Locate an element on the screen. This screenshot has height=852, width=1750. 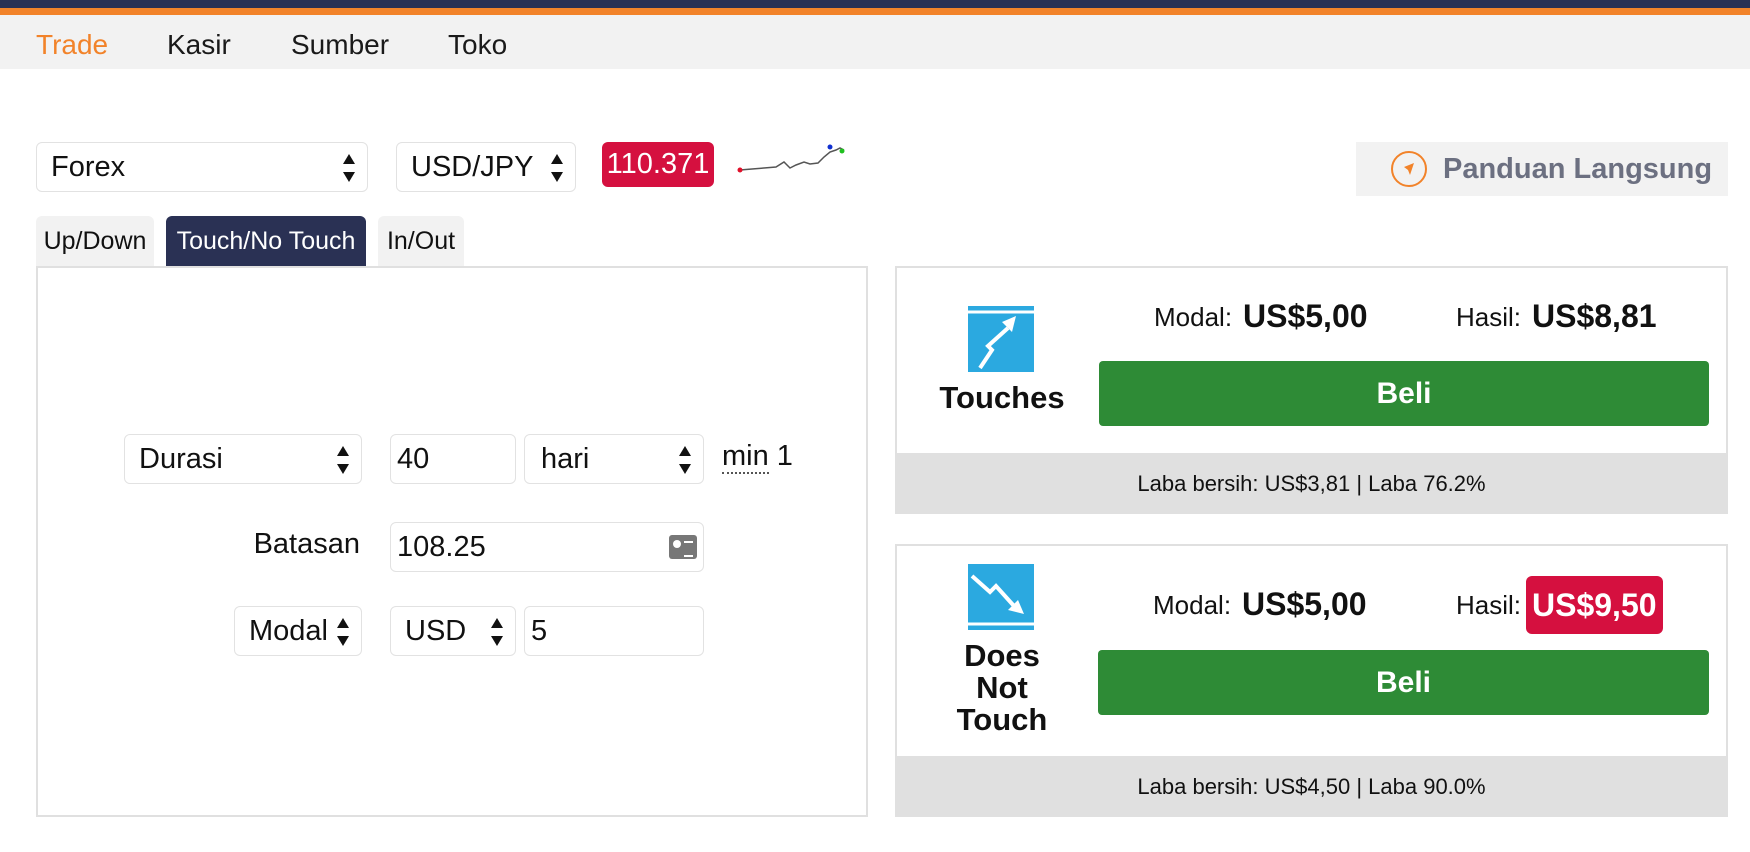
live-guide-label: Panduan Langsung is located at coordinates (1578, 169).